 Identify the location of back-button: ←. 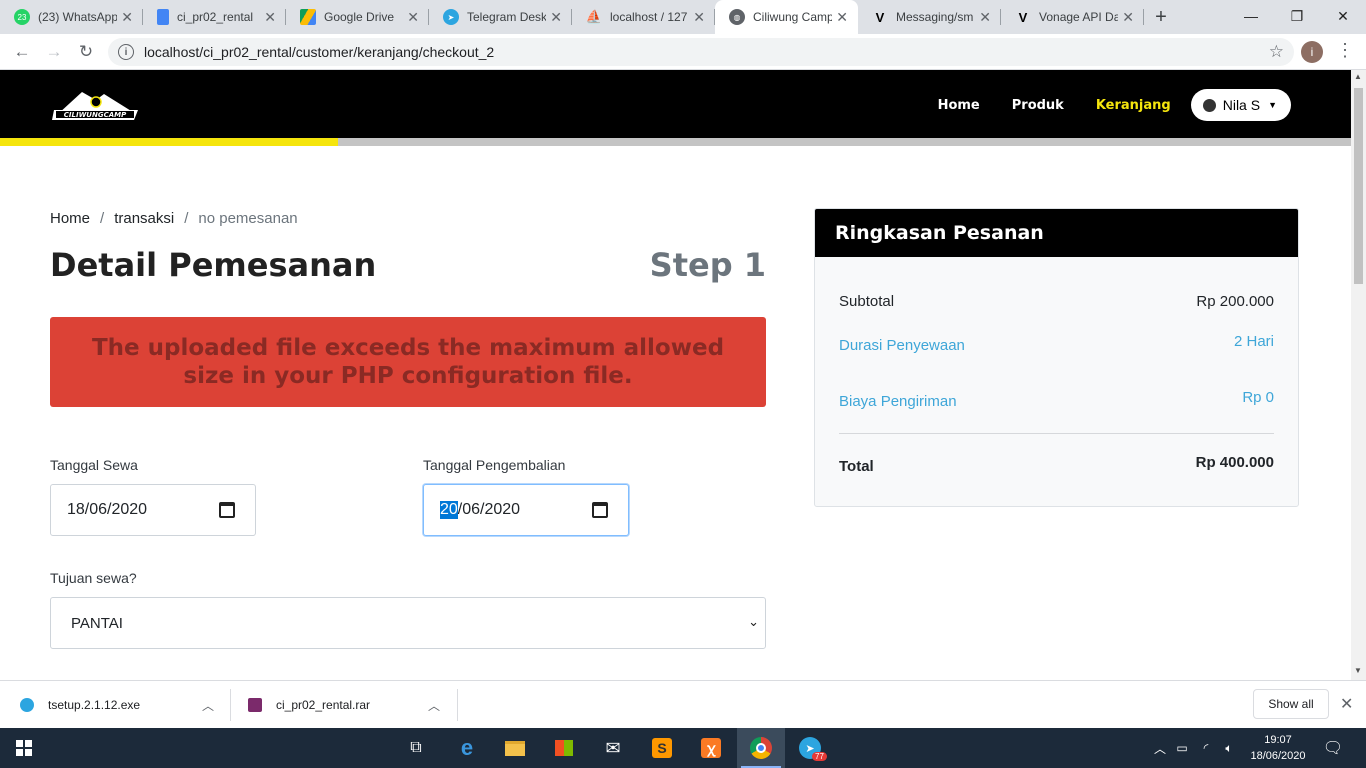
(22, 52).